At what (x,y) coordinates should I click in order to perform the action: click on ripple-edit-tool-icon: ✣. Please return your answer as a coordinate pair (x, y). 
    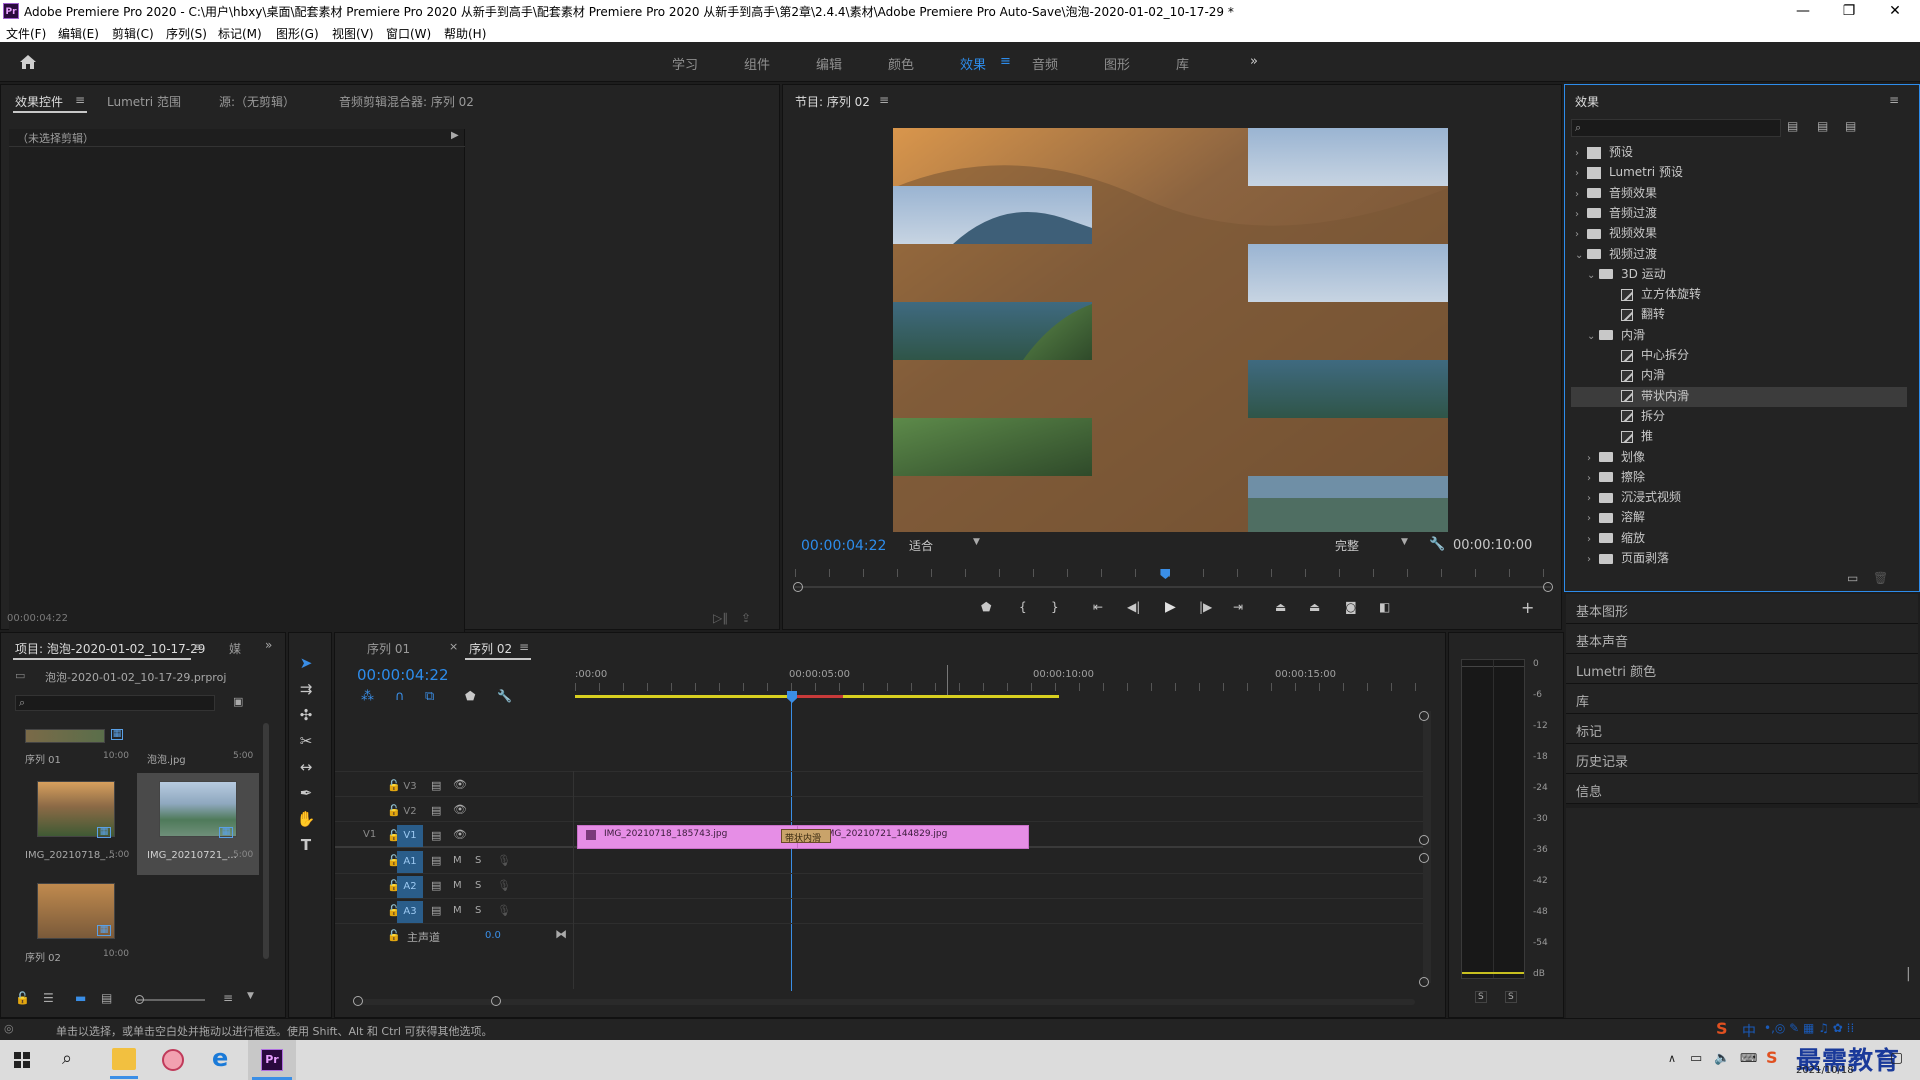
    Looking at the image, I should click on (306, 715).